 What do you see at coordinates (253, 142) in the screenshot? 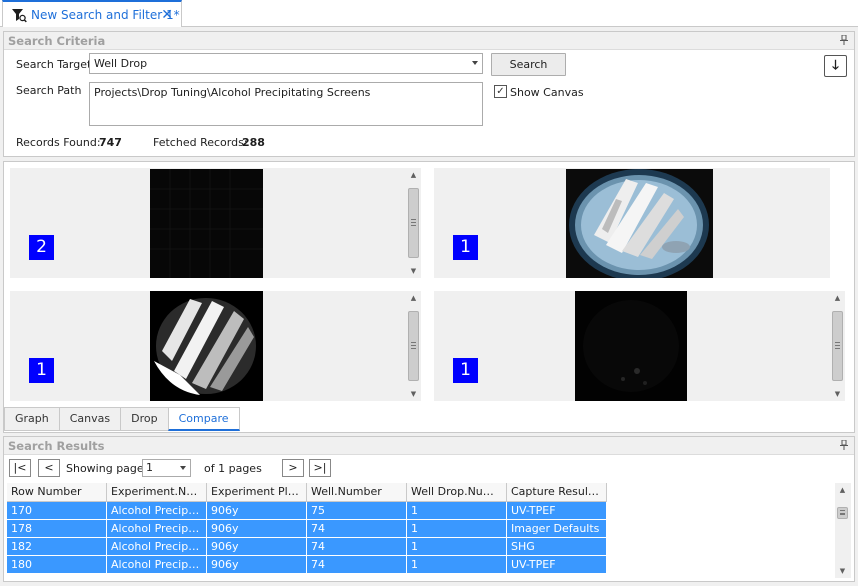
I see `fetched-records-value: 288` at bounding box center [253, 142].